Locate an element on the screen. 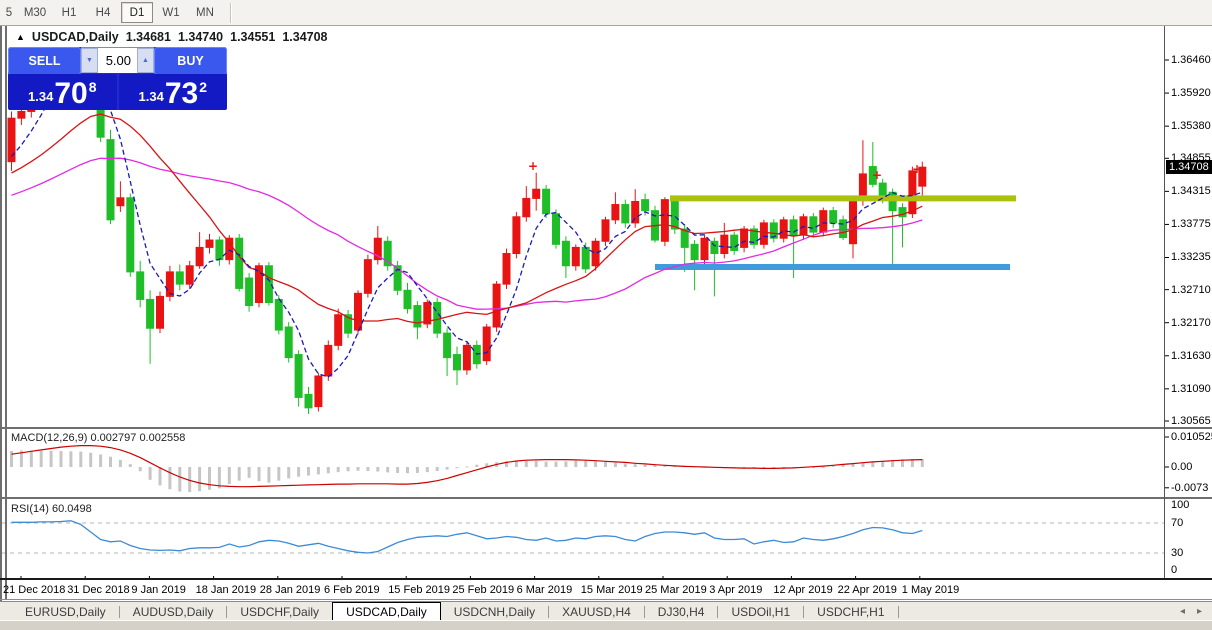 Image resolution: width=1212 pixels, height=630 pixels. chart-tab-xauusd-h4: XAUUSD,H4 is located at coordinates (596, 611).